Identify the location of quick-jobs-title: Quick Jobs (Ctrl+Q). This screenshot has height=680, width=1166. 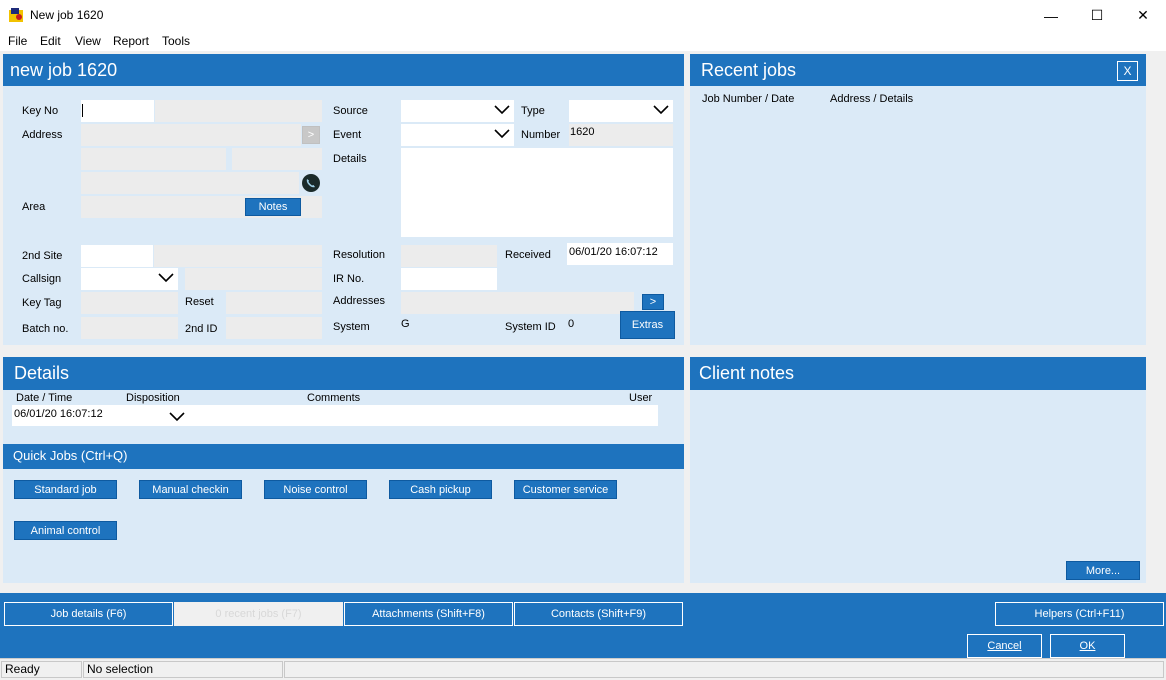
(70, 455).